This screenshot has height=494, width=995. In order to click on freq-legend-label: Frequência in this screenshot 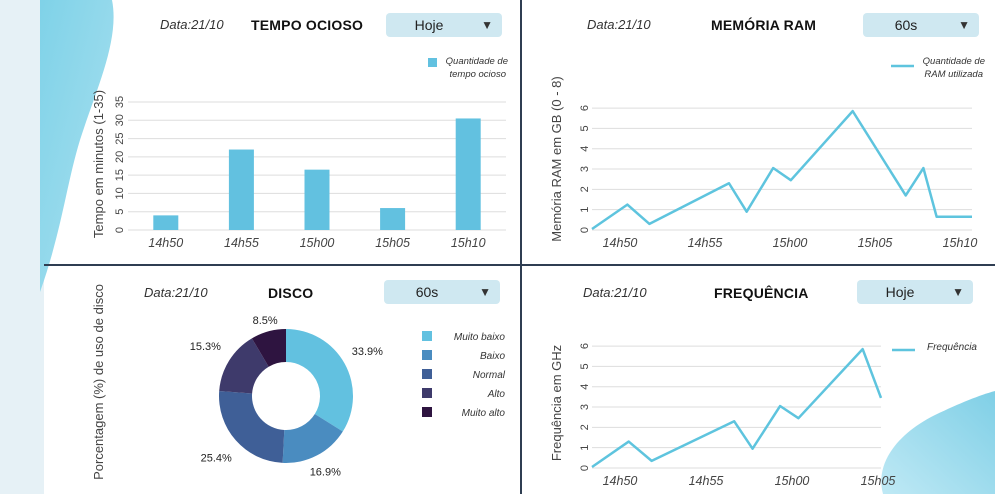, I will do `click(952, 347)`.